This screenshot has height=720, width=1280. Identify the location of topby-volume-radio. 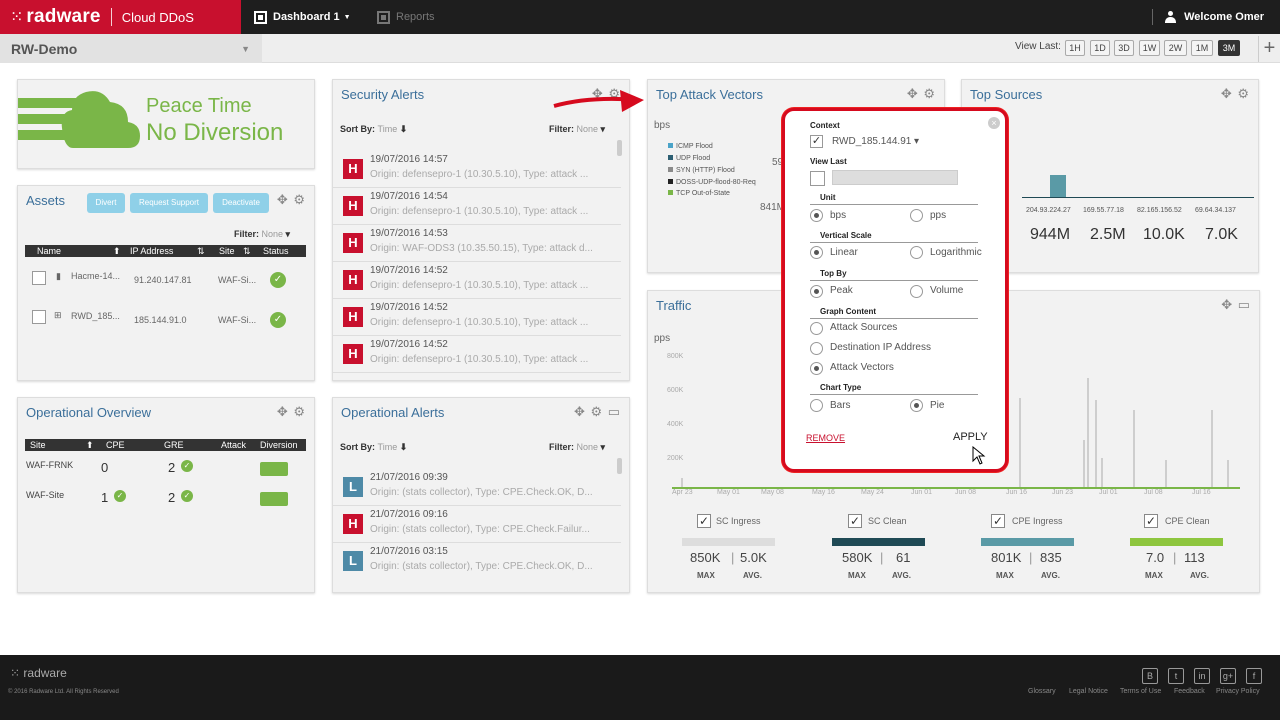
(916, 291).